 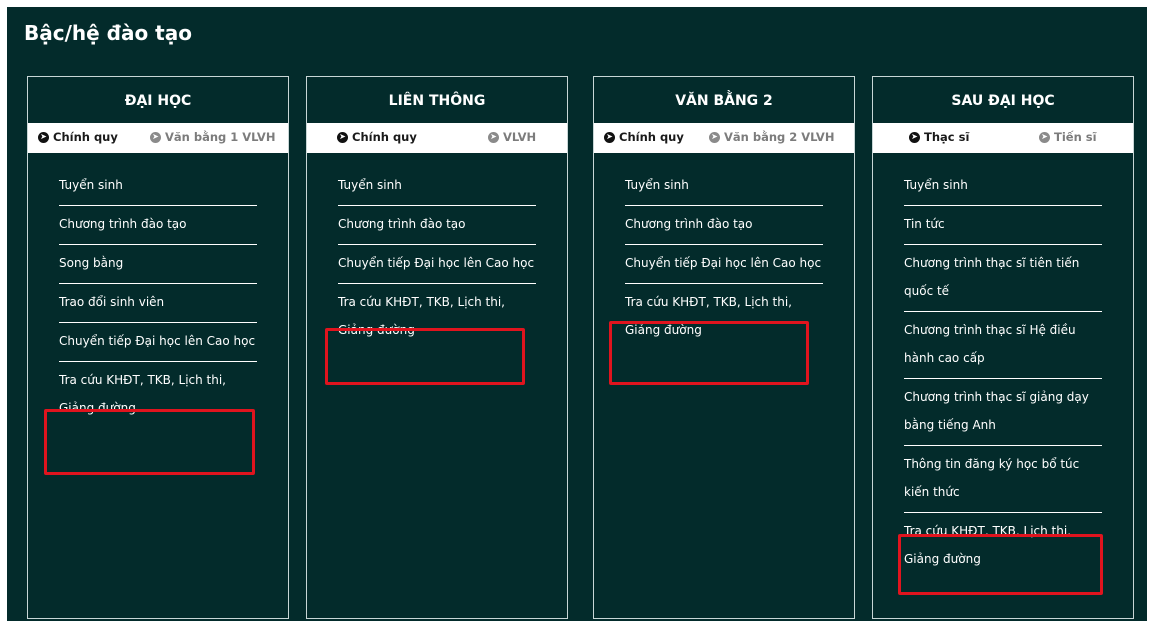 What do you see at coordinates (158, 101) in the screenshot?
I see `column-heading: ĐẠI HỌC` at bounding box center [158, 101].